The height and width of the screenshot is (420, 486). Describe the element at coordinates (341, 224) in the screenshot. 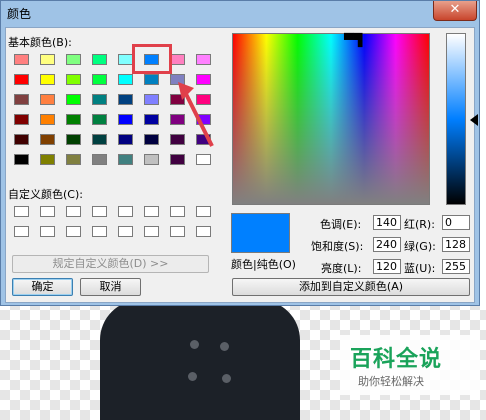

I see `hue-label: 色调(E):` at that location.